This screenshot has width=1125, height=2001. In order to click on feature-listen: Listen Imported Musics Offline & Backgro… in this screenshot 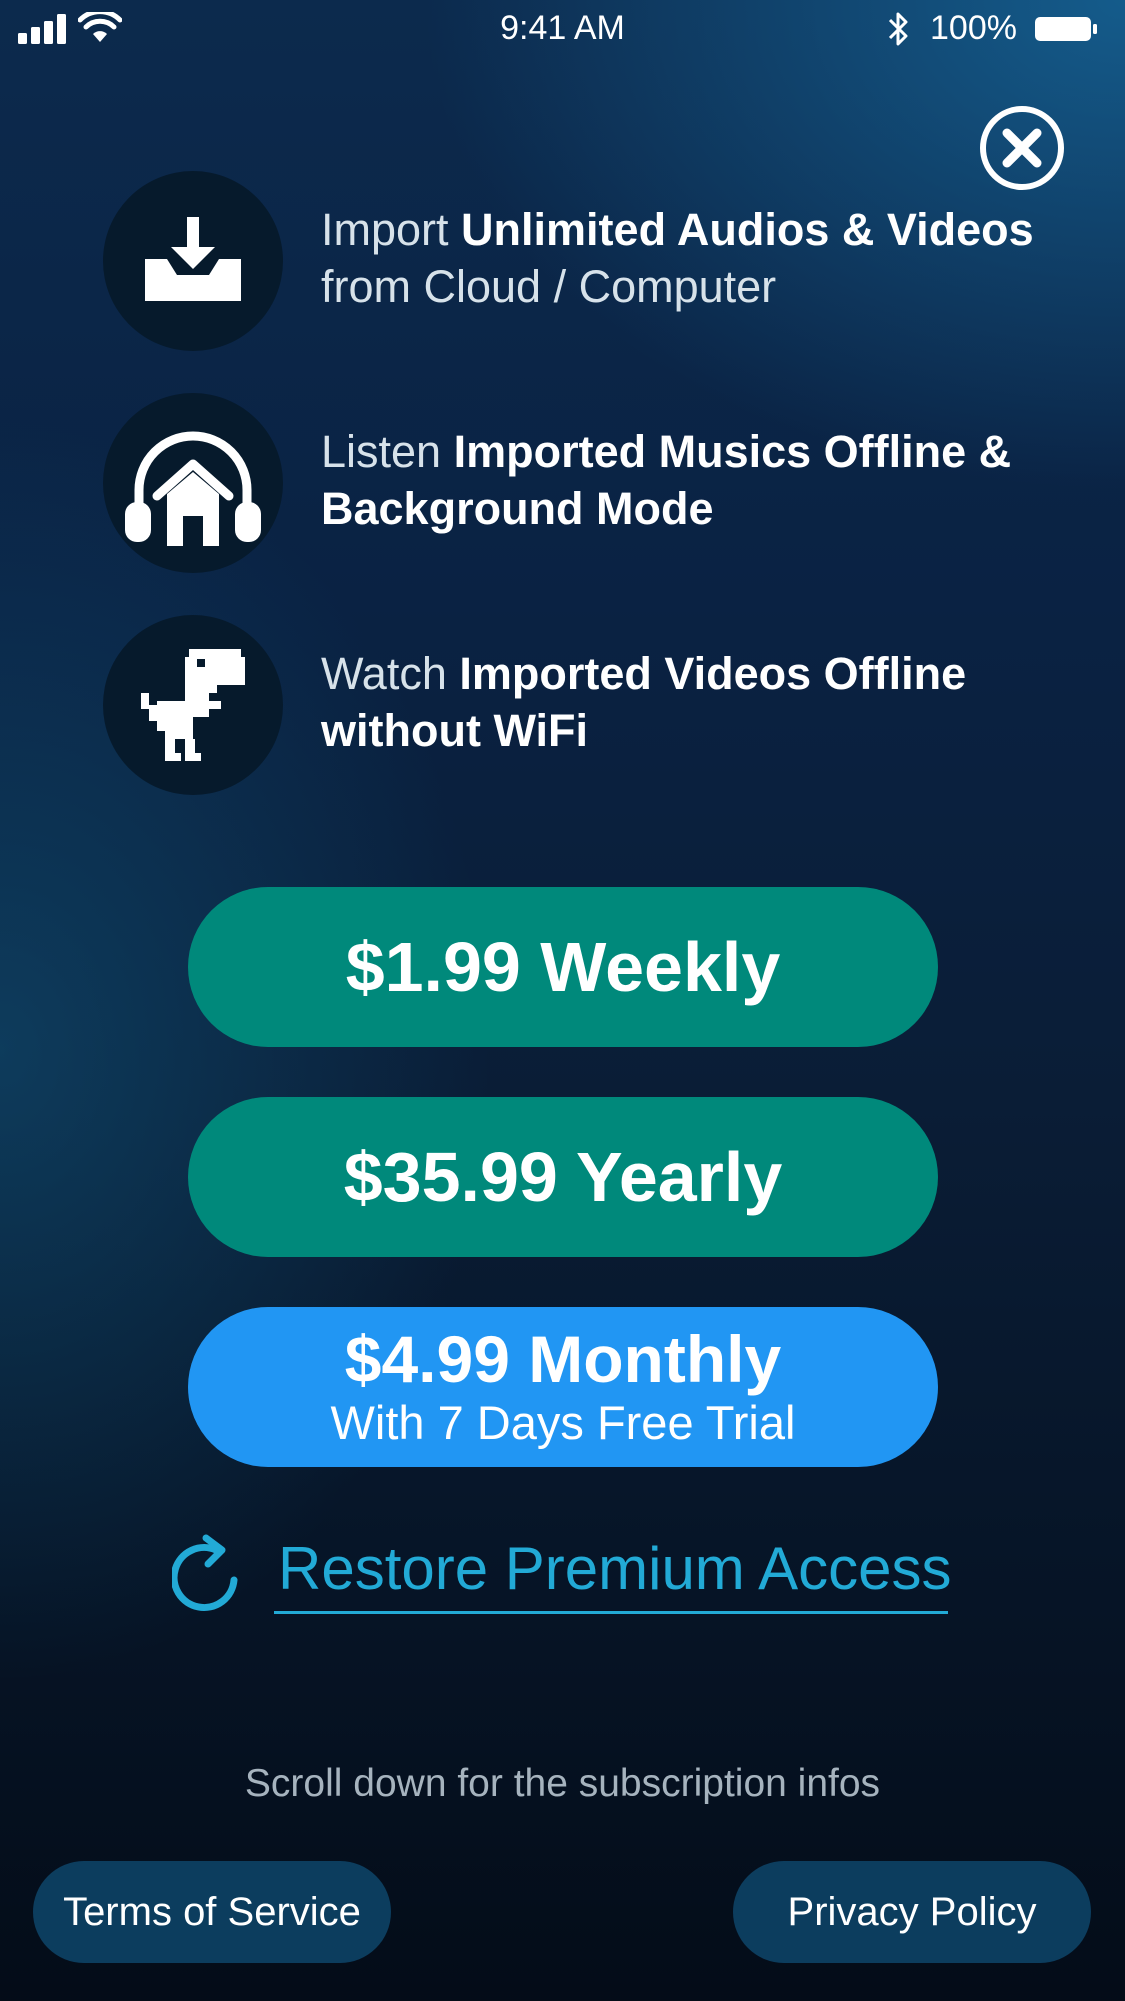, I will do `click(583, 483)`.